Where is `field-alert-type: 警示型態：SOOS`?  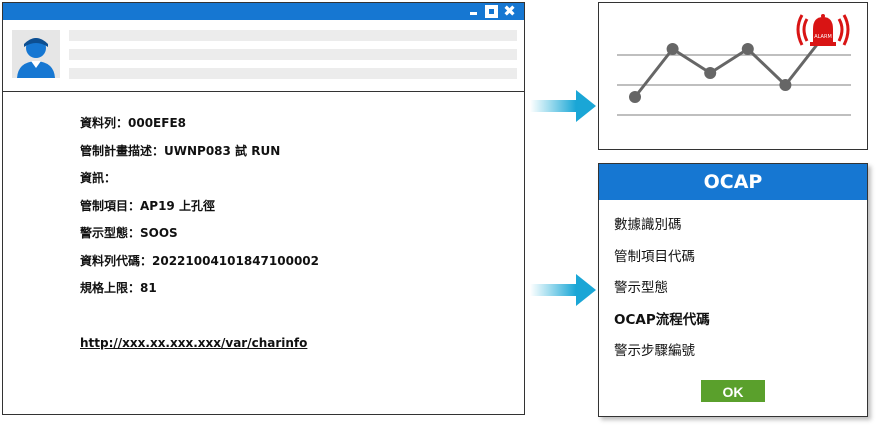 field-alert-type: 警示型態：SOOS is located at coordinates (129, 233).